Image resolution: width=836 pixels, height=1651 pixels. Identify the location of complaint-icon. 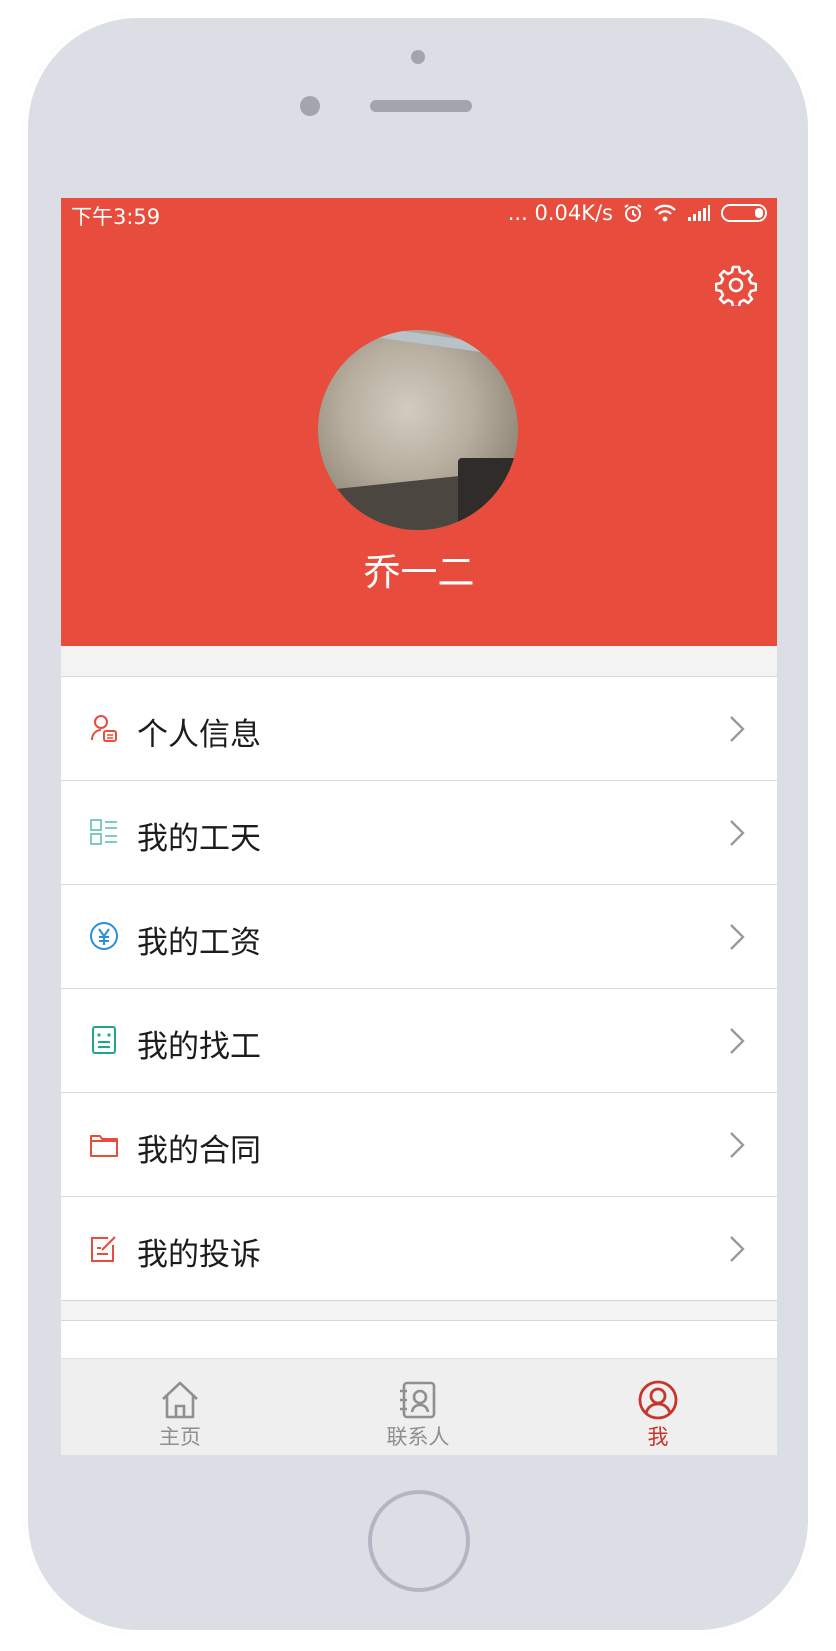
(103, 1249).